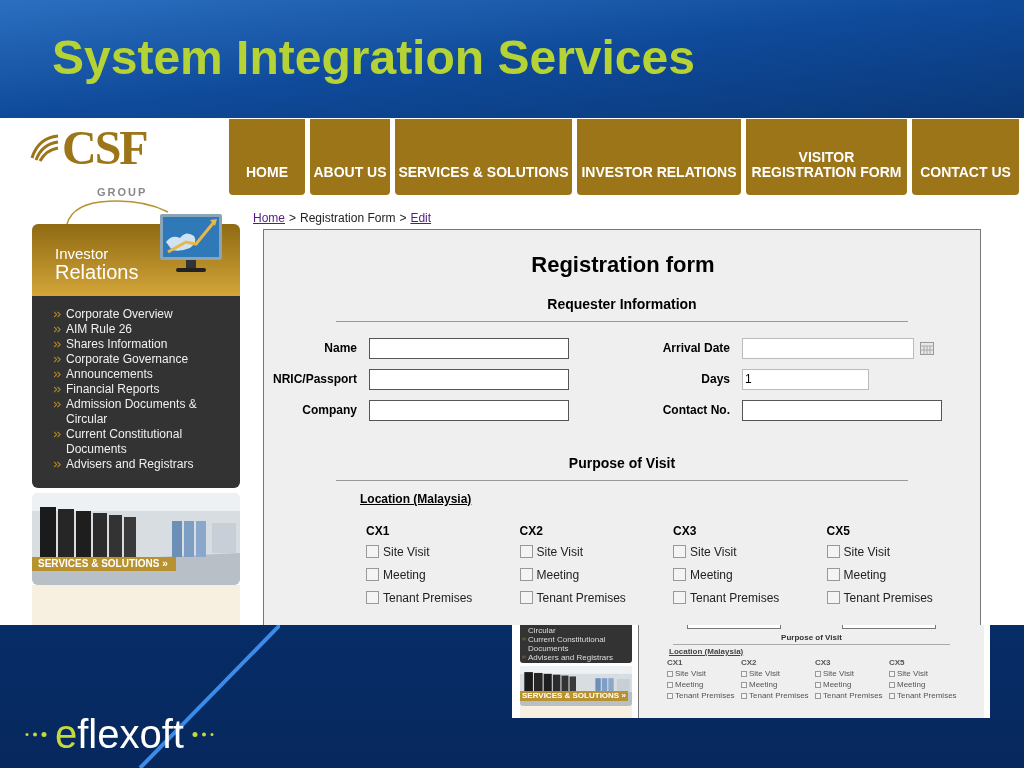 The image size is (1024, 768). Describe the element at coordinates (927, 348) in the screenshot. I see `calendar-icon` at that location.